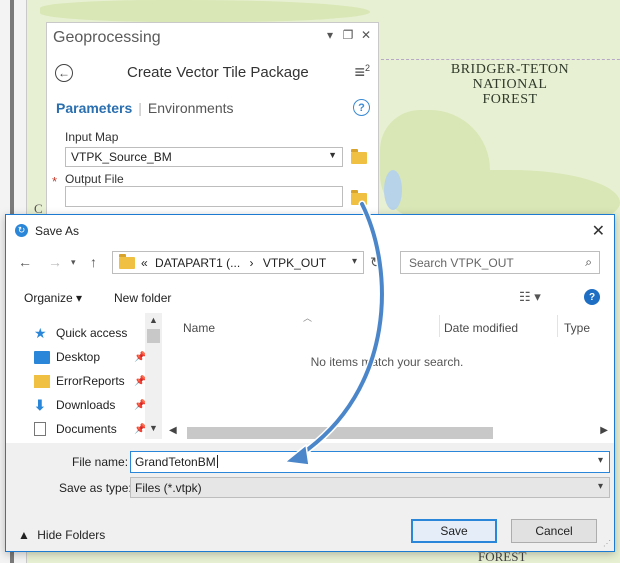 The width and height of the screenshot is (620, 565). Describe the element at coordinates (510, 84) in the screenshot. I see `forest-label: BRIDGER-TETON NATIONAL FOREST` at that location.